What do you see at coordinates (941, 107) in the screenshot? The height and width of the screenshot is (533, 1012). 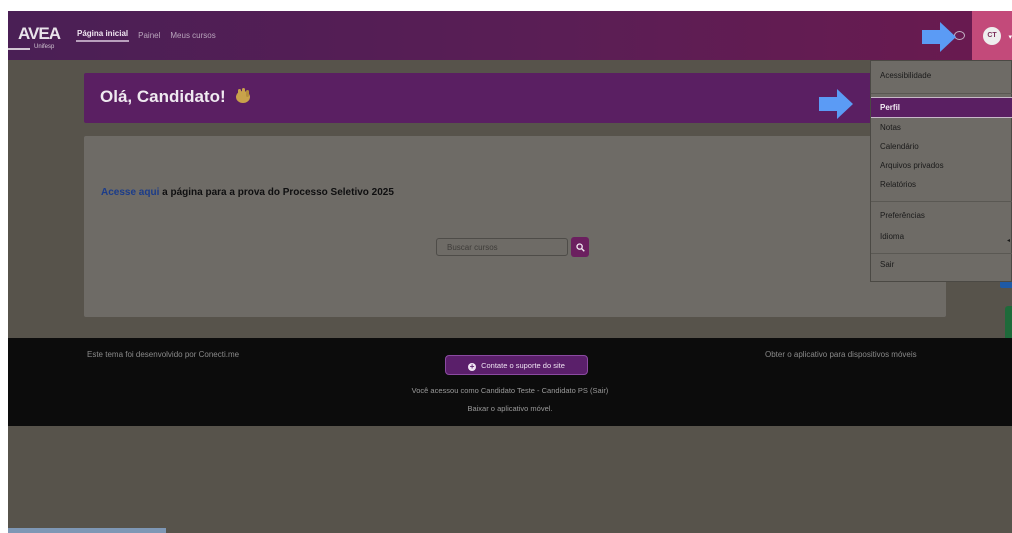 I see `menu-item-profile: Perfil` at bounding box center [941, 107].